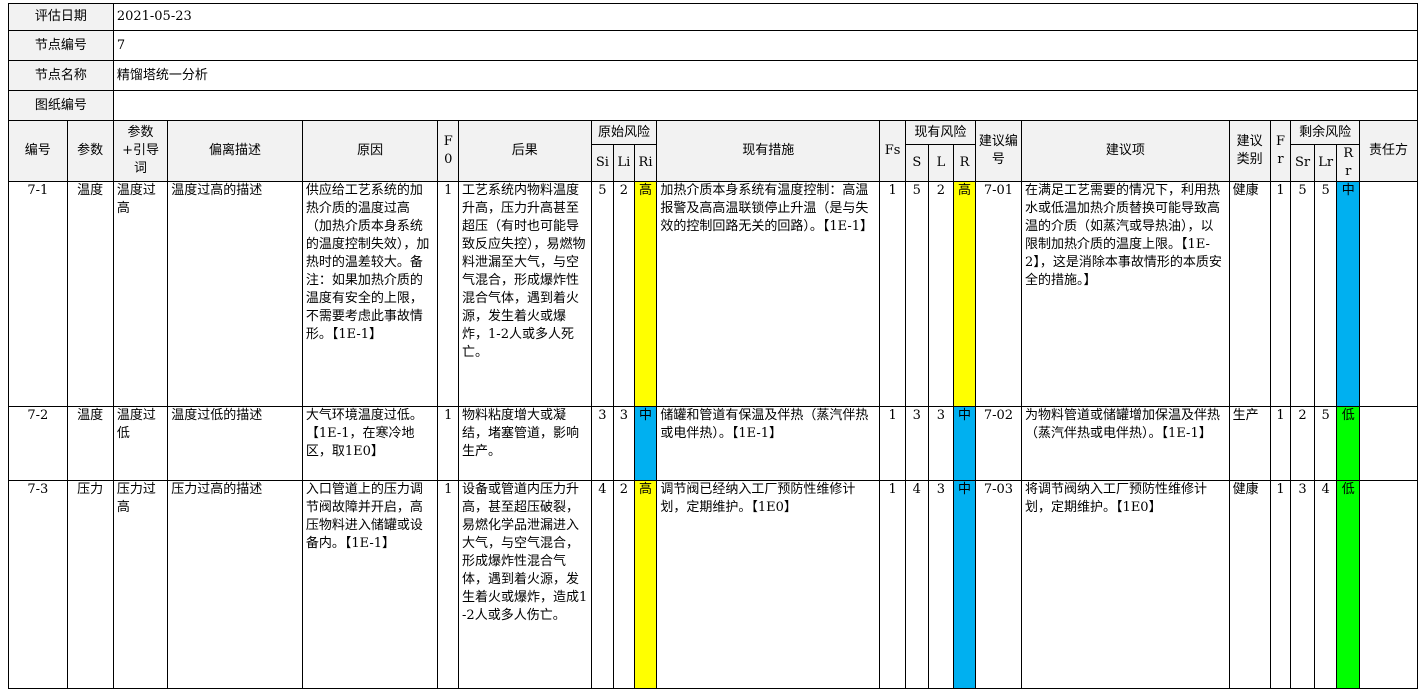 This screenshot has width=1421, height=689. What do you see at coordinates (624, 163) in the screenshot?
I see `col-header-li: Li` at bounding box center [624, 163].